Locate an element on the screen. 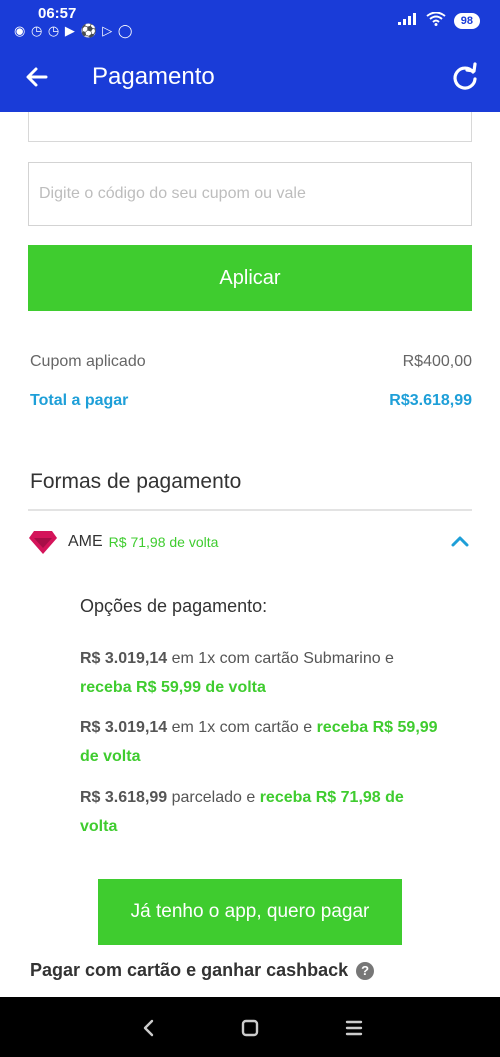 The height and width of the screenshot is (1057, 500). page-title: Pagamento is located at coordinates (153, 76).